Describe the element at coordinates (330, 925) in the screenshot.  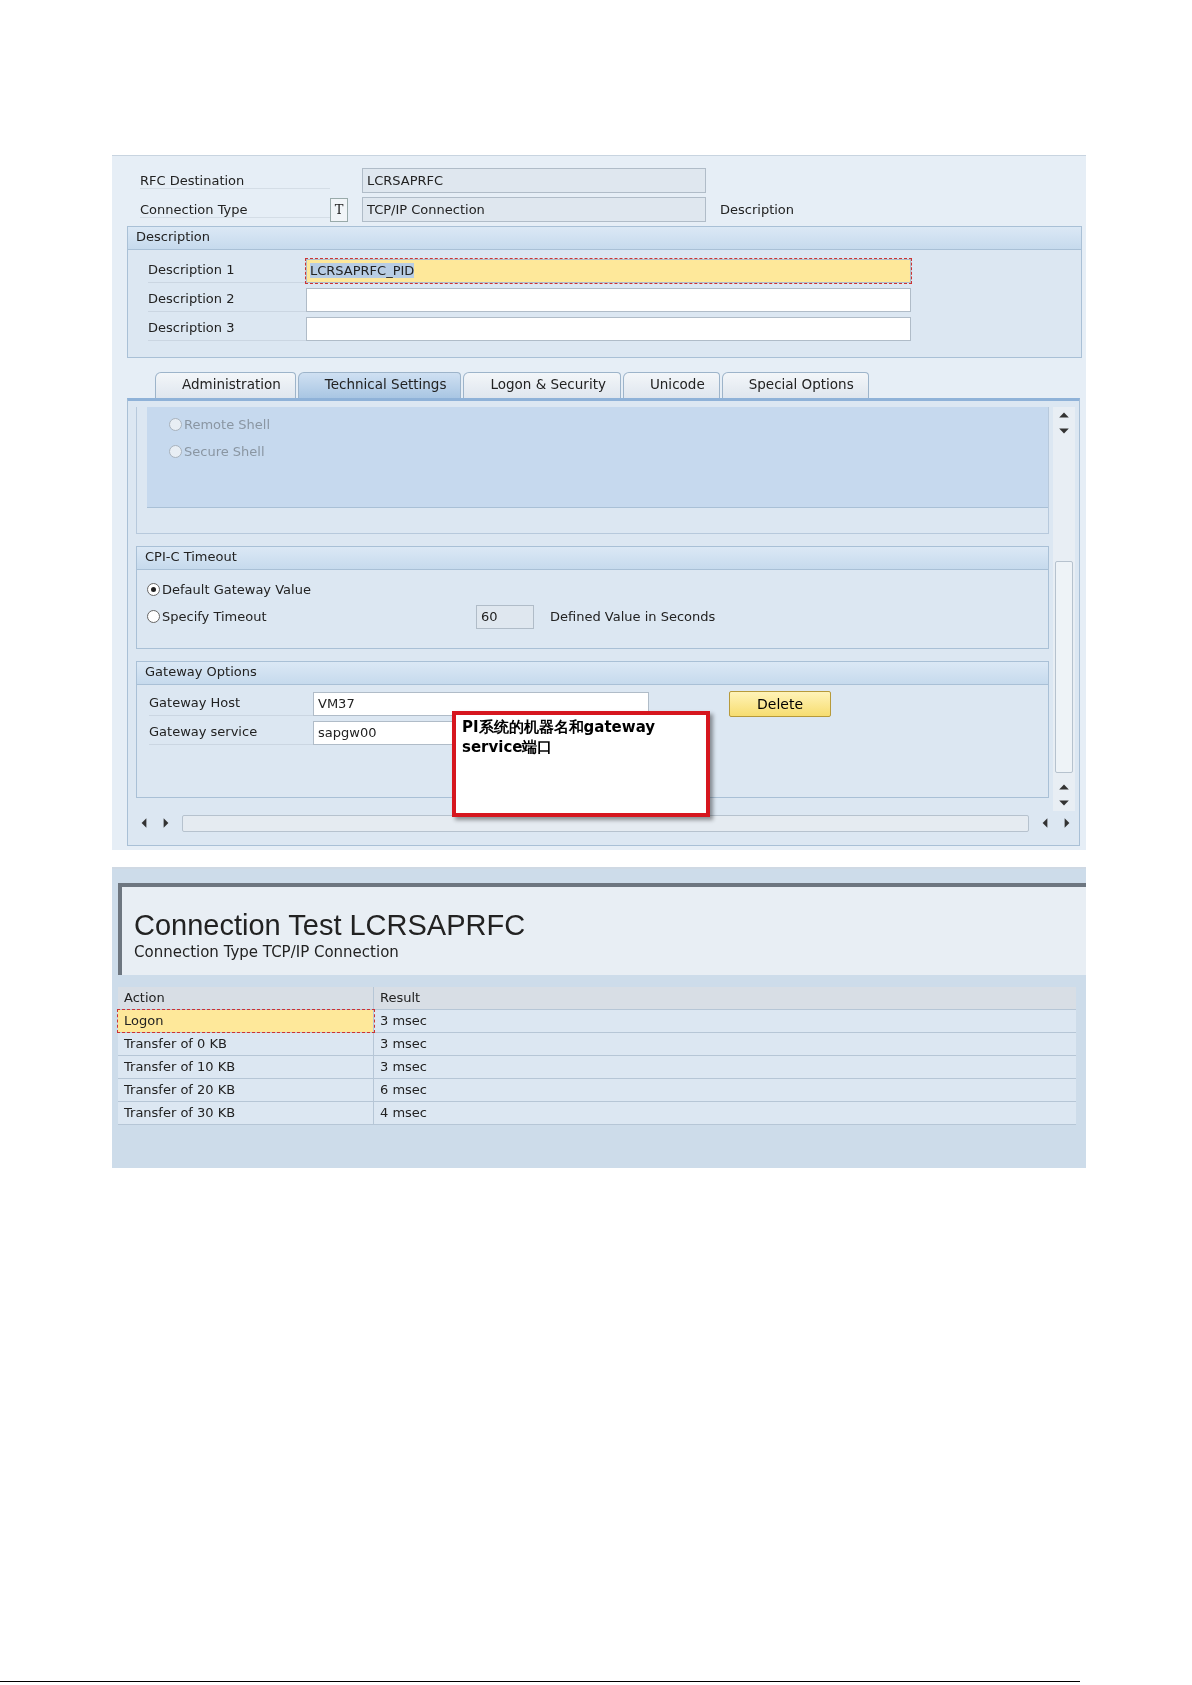
I see `page-title: Connection Test LCRSAPRFC` at that location.